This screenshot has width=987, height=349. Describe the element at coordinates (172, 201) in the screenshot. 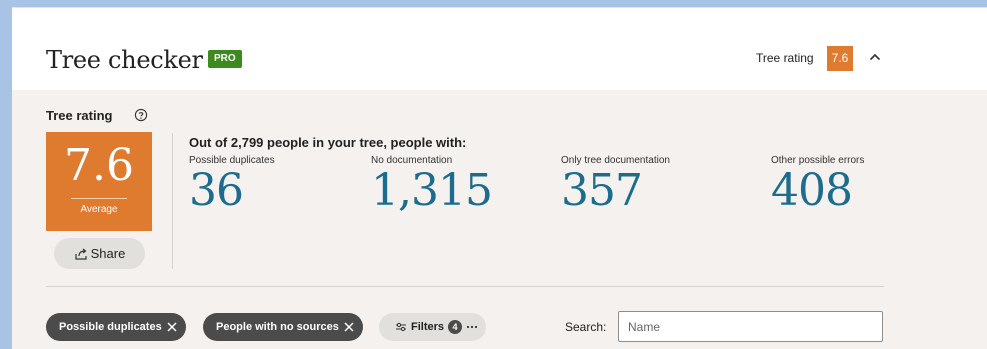

I see `vertical-divider` at that location.